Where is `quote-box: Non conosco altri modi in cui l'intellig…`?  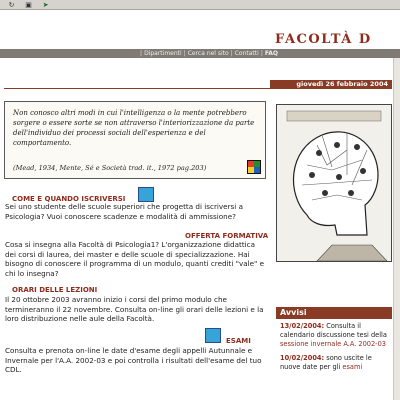
quote-box: Non conosco altri modi in cui l'intellig… is located at coordinates (135, 140).